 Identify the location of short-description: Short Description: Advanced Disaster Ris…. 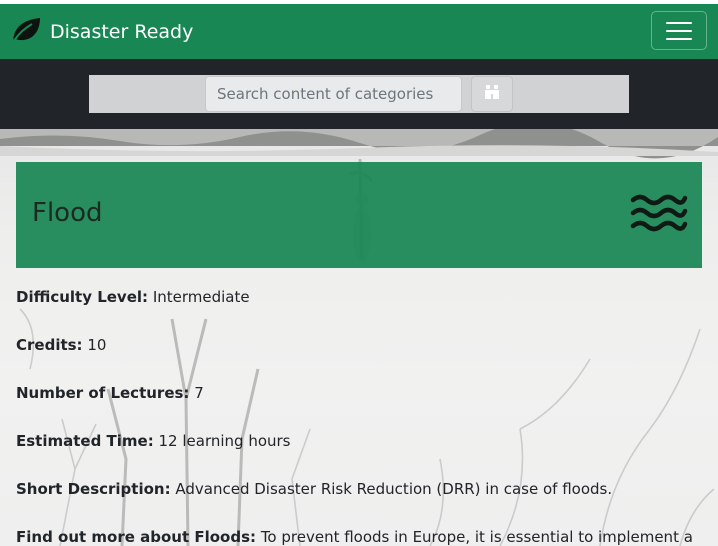
(314, 489).